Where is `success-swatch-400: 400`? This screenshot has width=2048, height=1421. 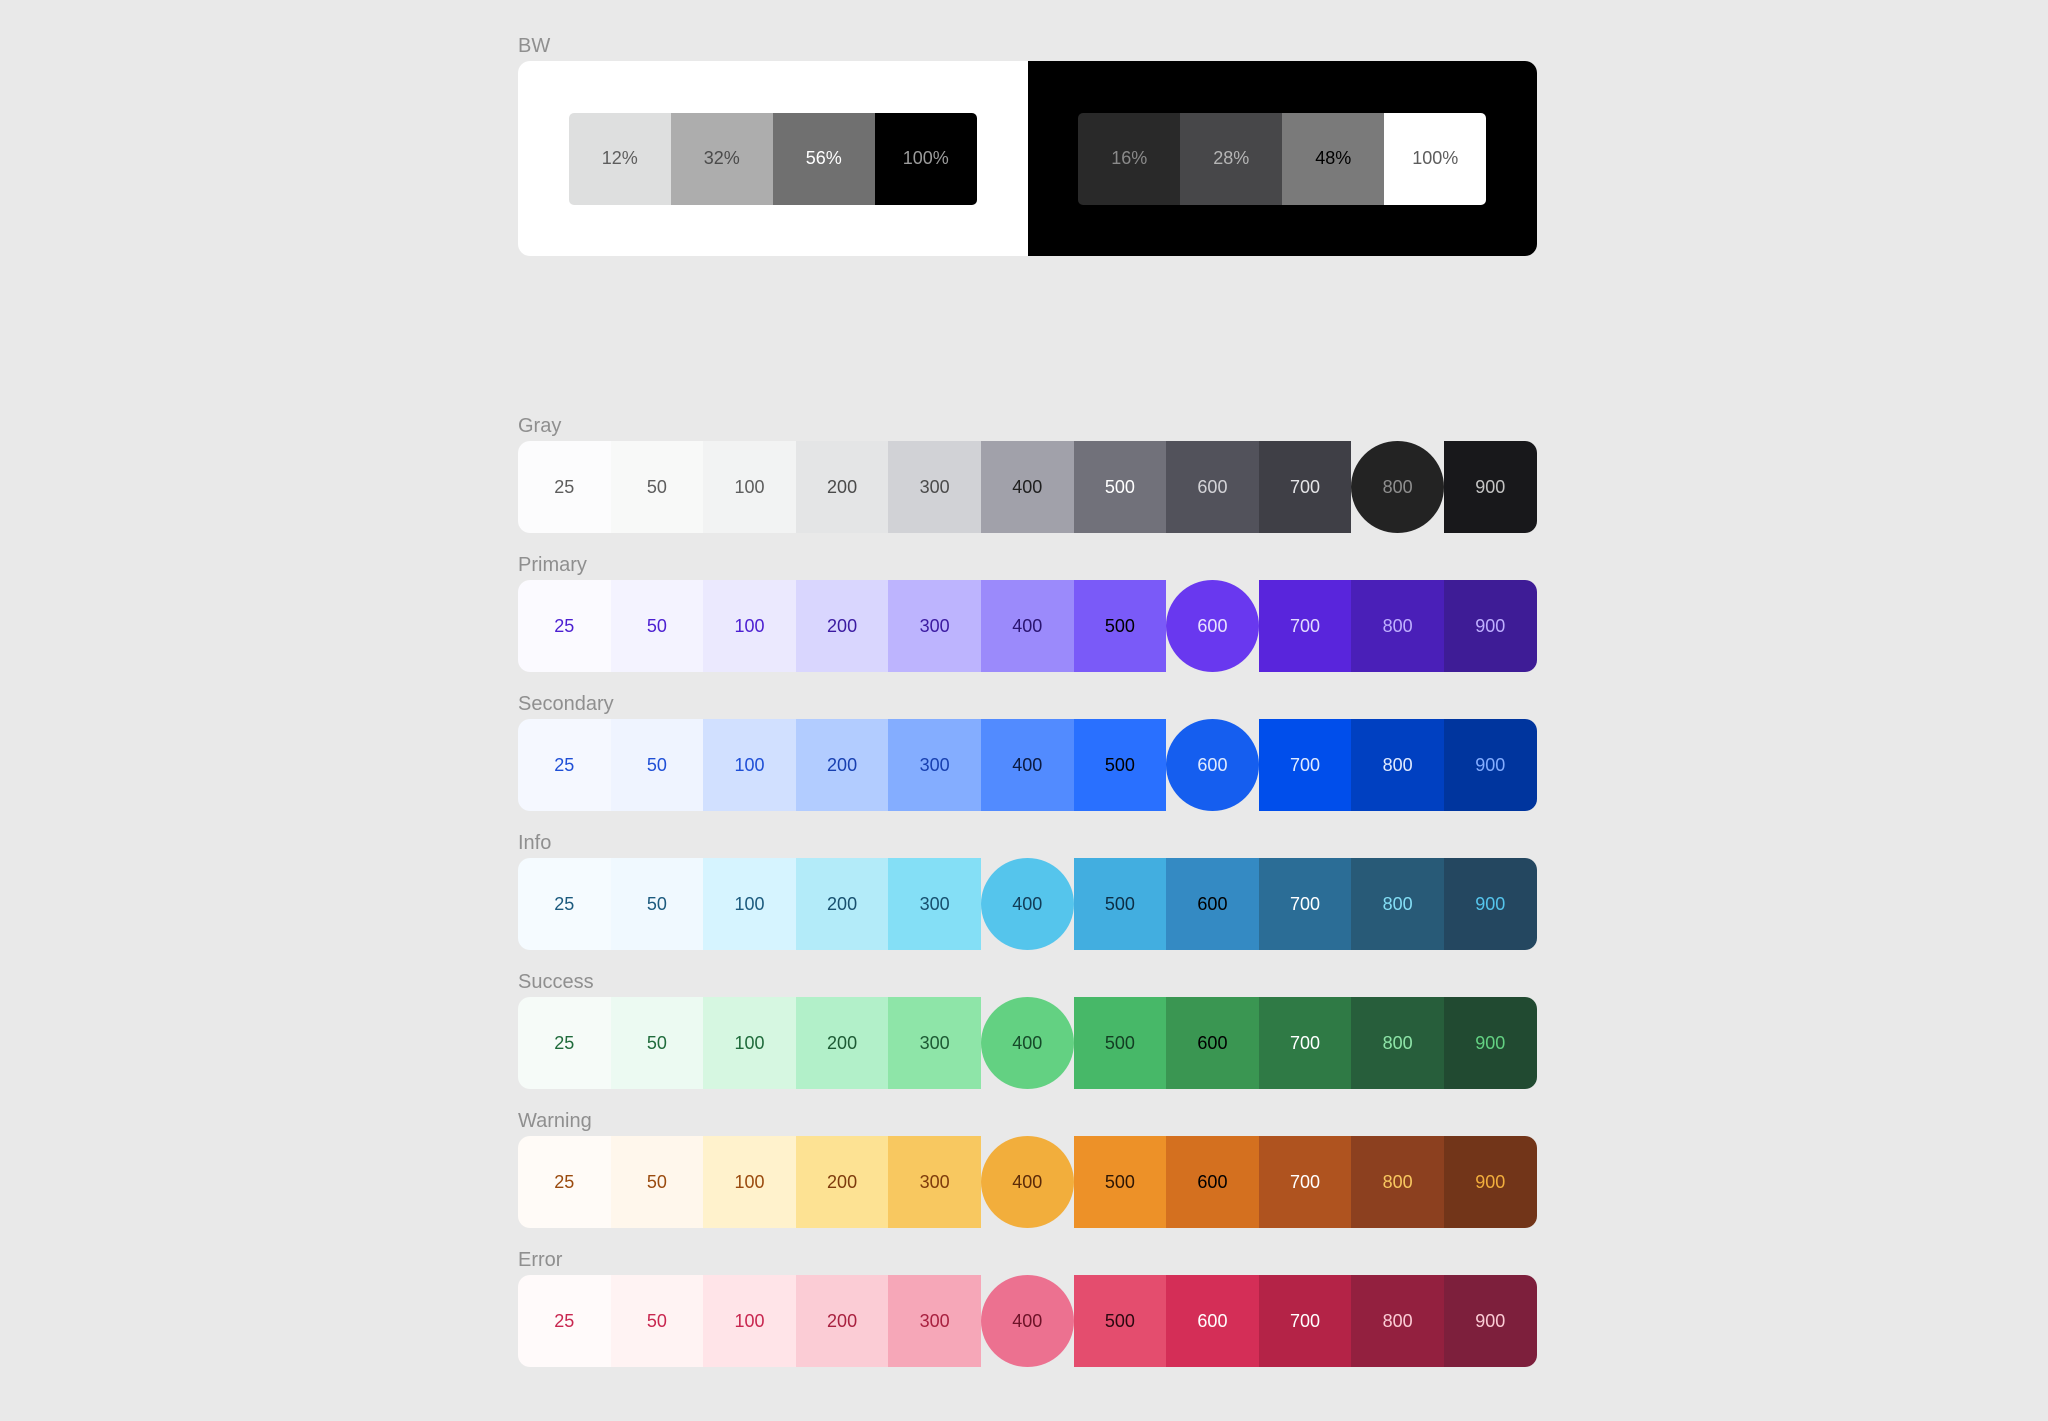 success-swatch-400: 400 is located at coordinates (1027, 1043).